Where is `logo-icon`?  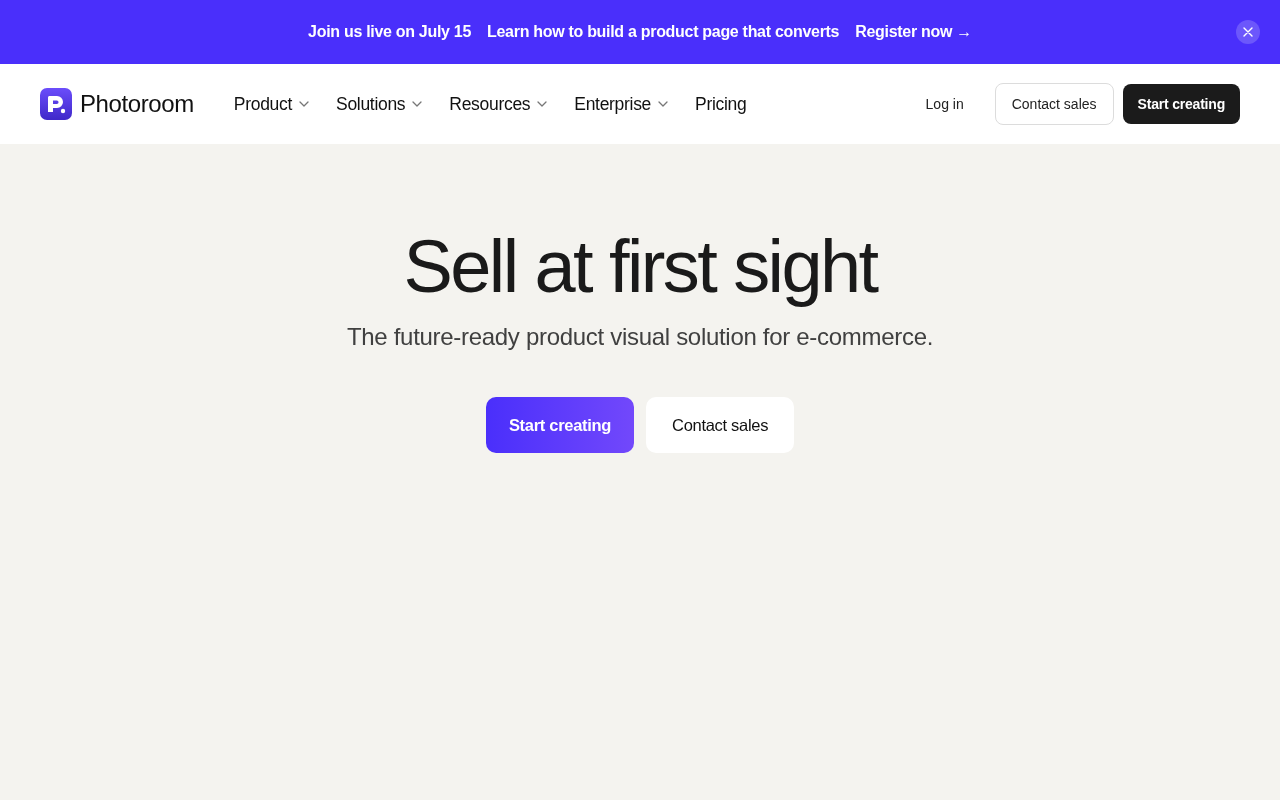
logo-icon is located at coordinates (56, 104).